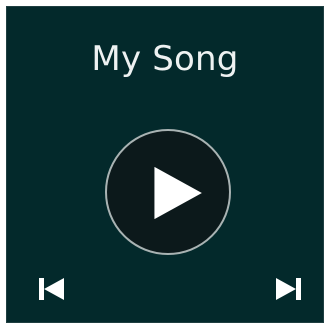 This screenshot has width=330, height=329. I want to click on previous-track-button, so click(52, 289).